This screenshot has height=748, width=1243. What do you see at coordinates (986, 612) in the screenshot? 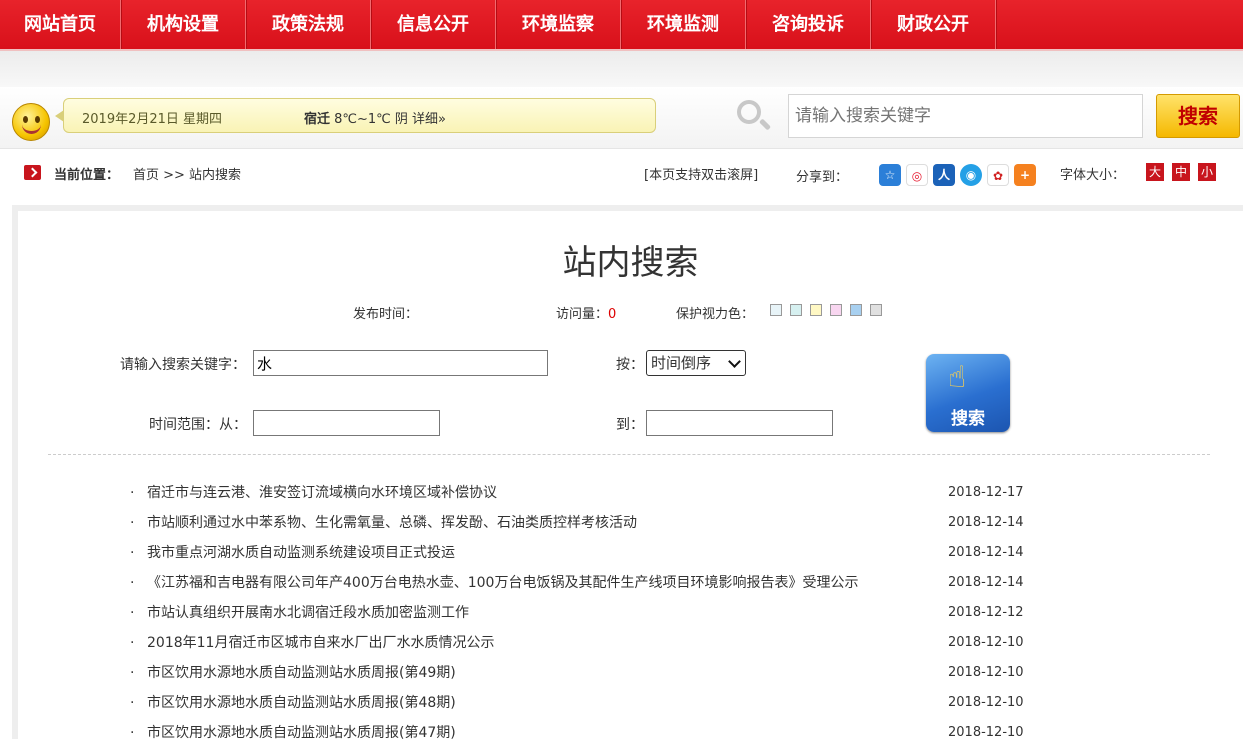
I see `result-date: 2018-12-12` at bounding box center [986, 612].